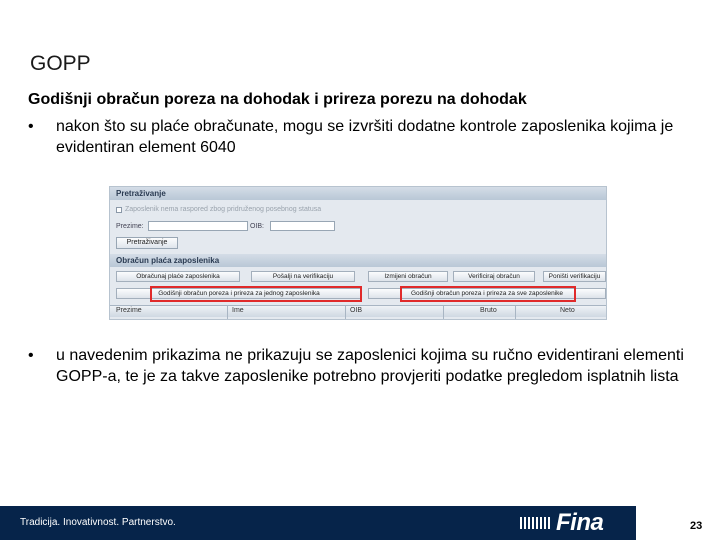 Image resolution: width=720 pixels, height=540 pixels. What do you see at coordinates (488, 310) in the screenshot?
I see `column-gross: Bruto` at bounding box center [488, 310].